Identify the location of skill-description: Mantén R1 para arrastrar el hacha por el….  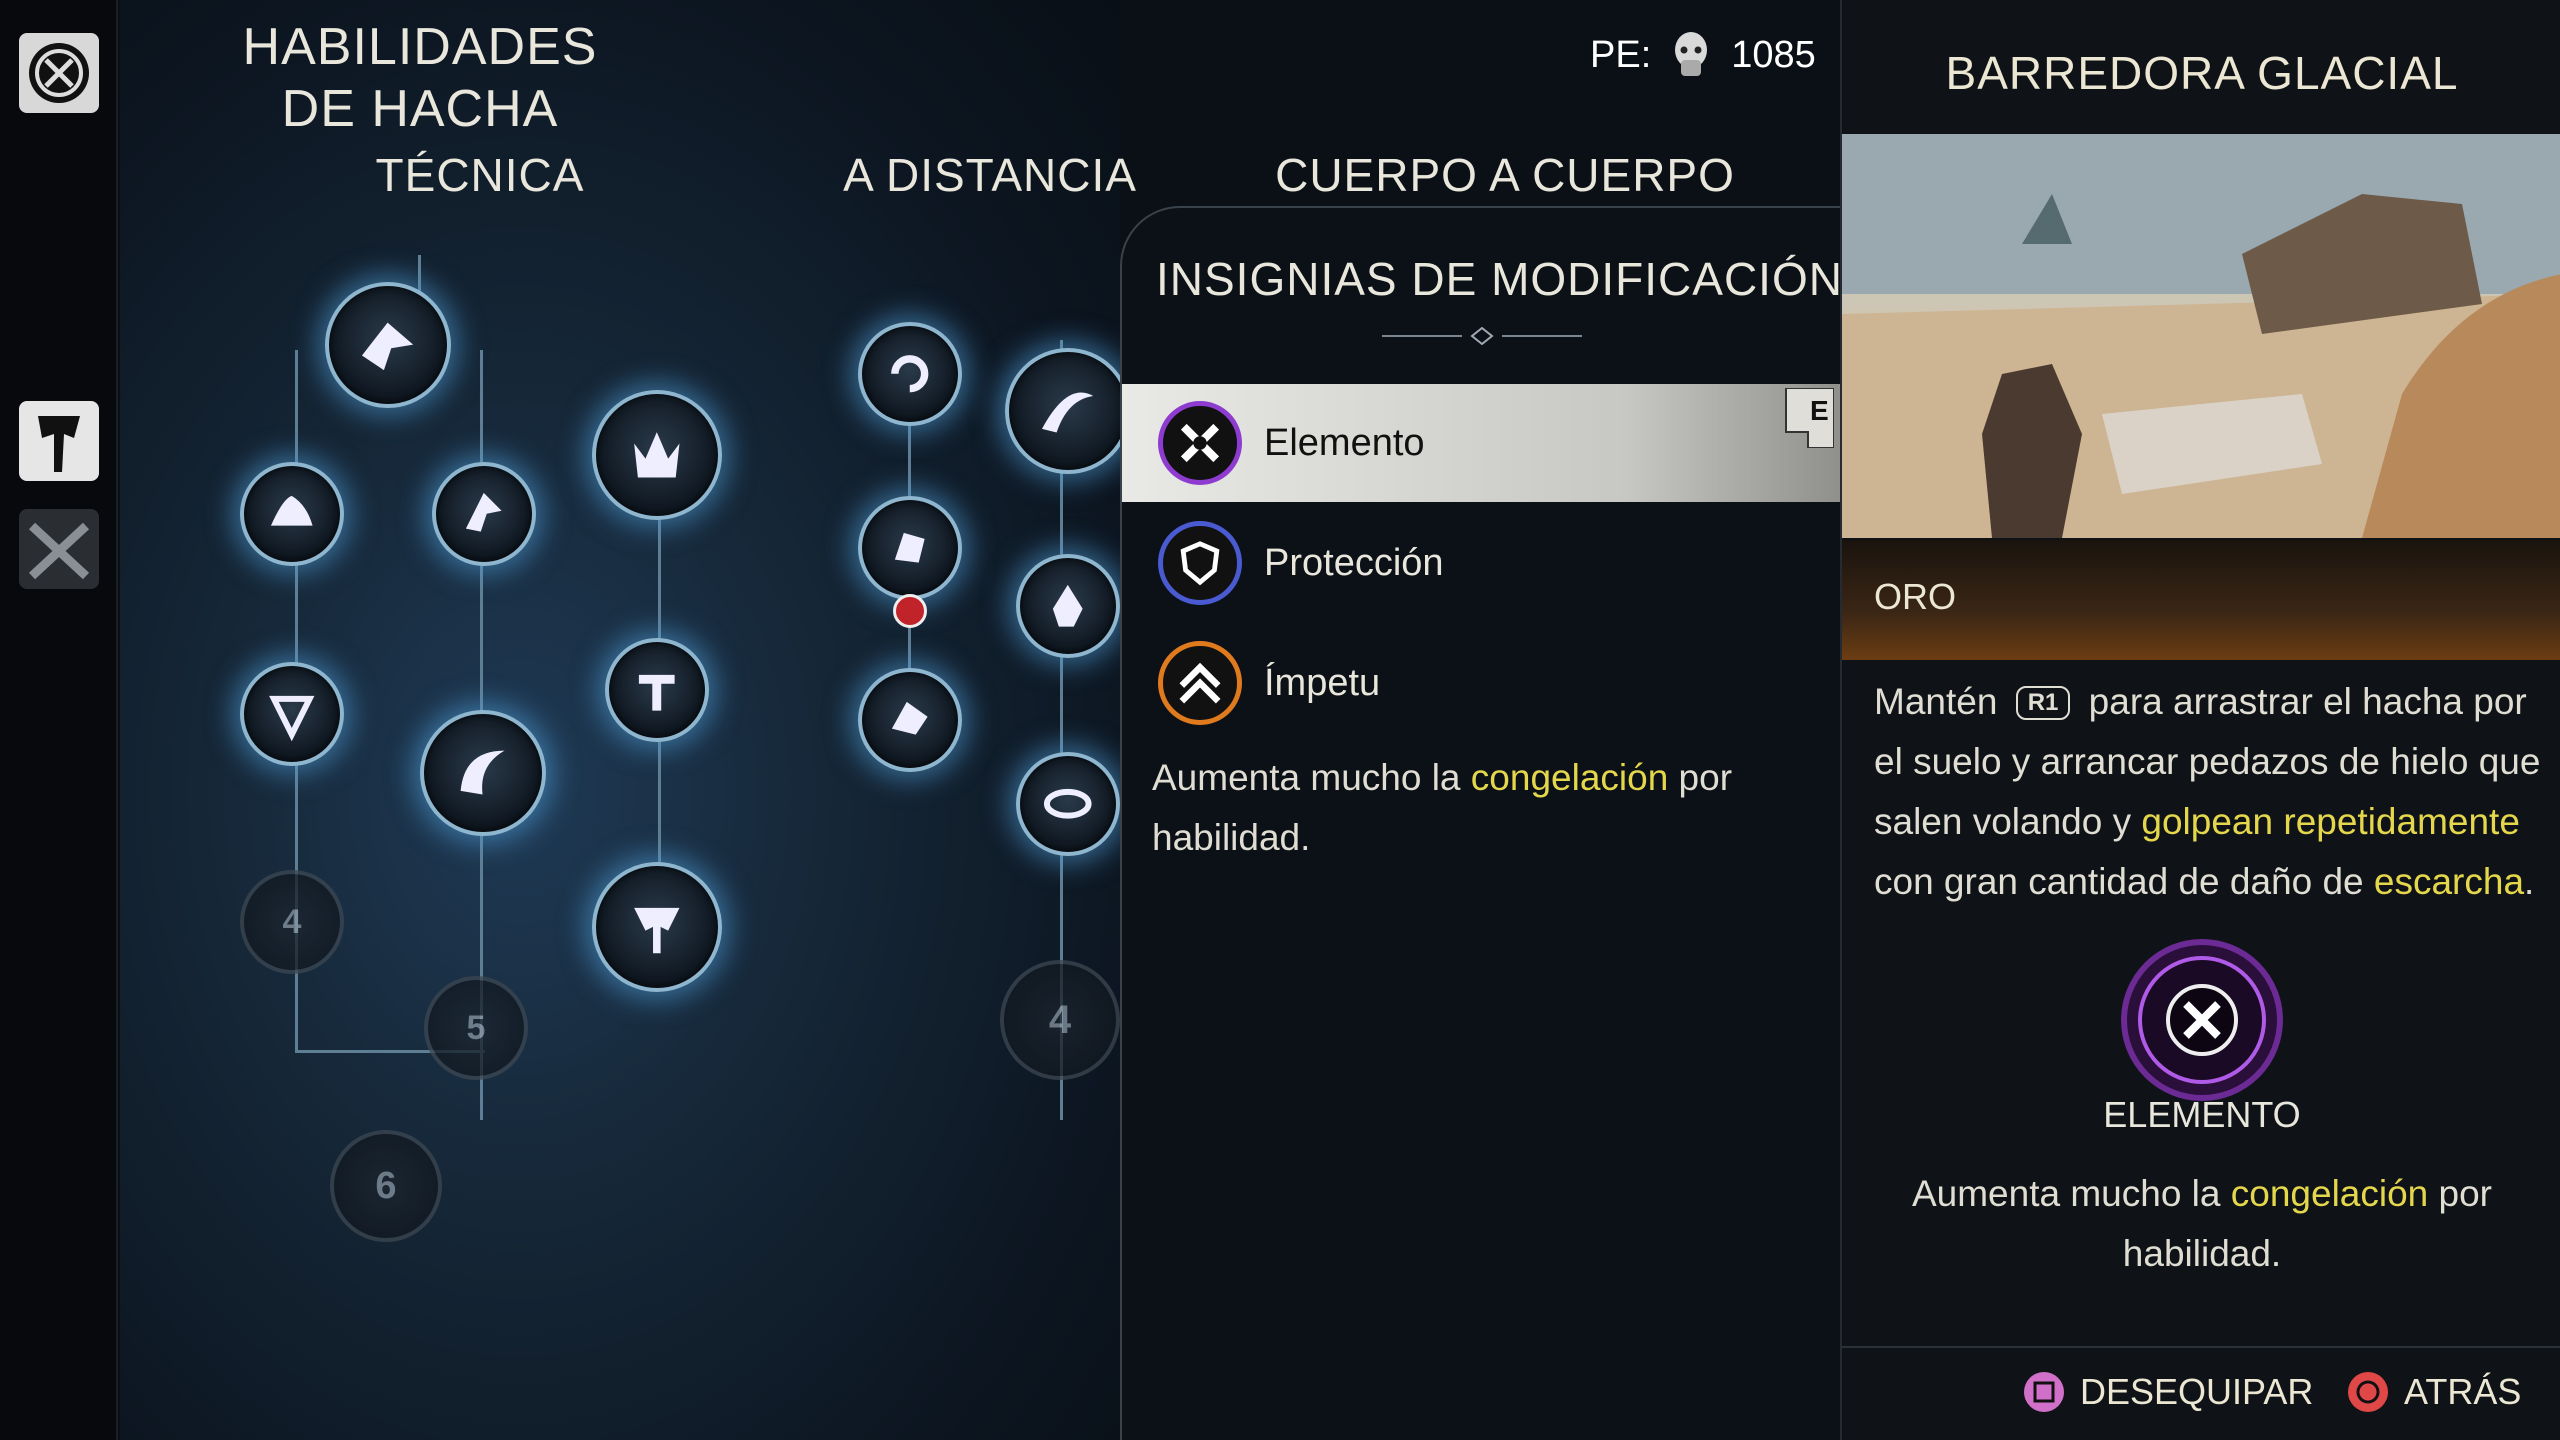
(2207, 791).